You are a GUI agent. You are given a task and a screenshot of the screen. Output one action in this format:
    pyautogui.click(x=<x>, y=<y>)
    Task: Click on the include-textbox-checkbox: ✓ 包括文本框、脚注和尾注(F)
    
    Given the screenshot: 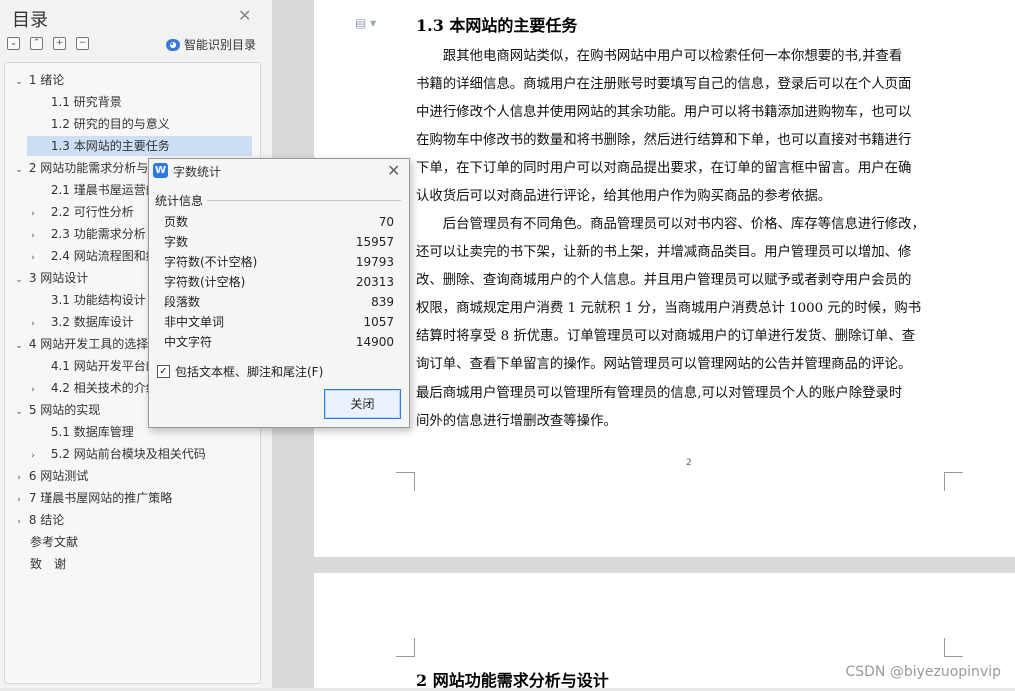 What is the action you would take?
    pyautogui.click(x=240, y=371)
    